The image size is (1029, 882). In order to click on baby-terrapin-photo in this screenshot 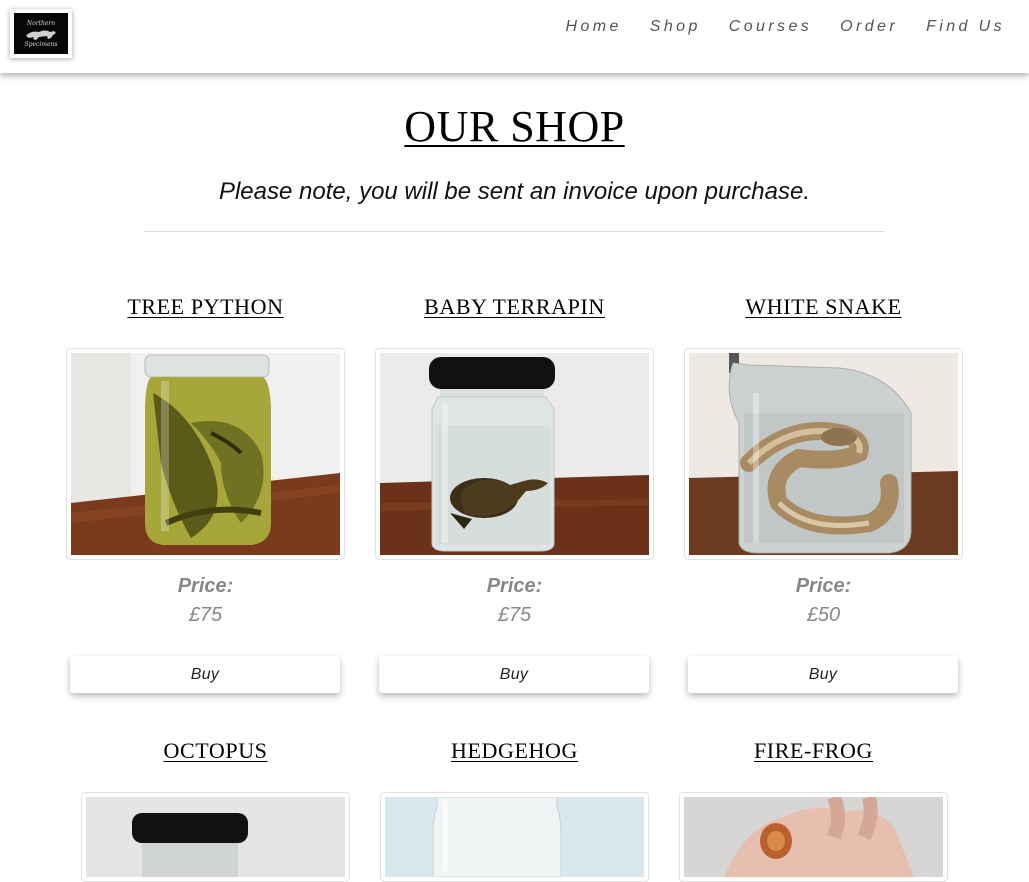, I will do `click(514, 454)`.